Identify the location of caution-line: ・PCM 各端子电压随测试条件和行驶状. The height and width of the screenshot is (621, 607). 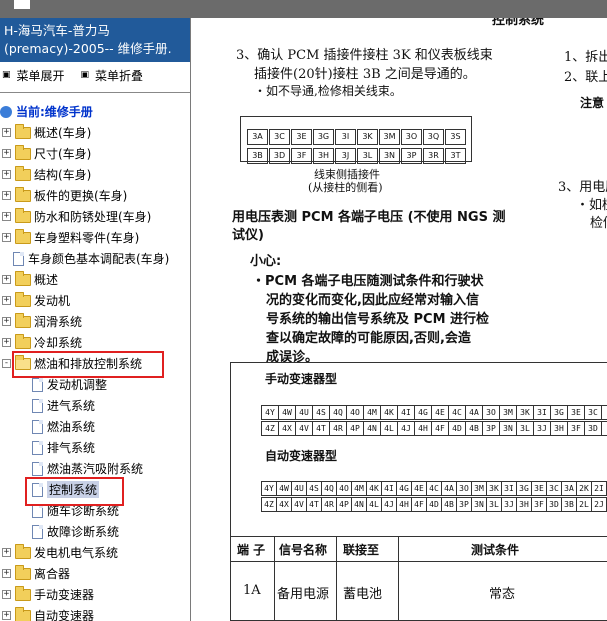
(368, 281).